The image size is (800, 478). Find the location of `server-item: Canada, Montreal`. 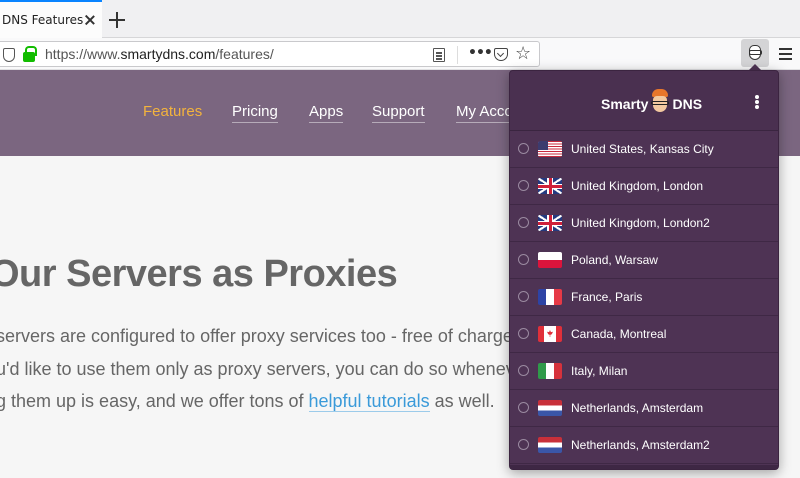

server-item: Canada, Montreal is located at coordinates (644, 334).